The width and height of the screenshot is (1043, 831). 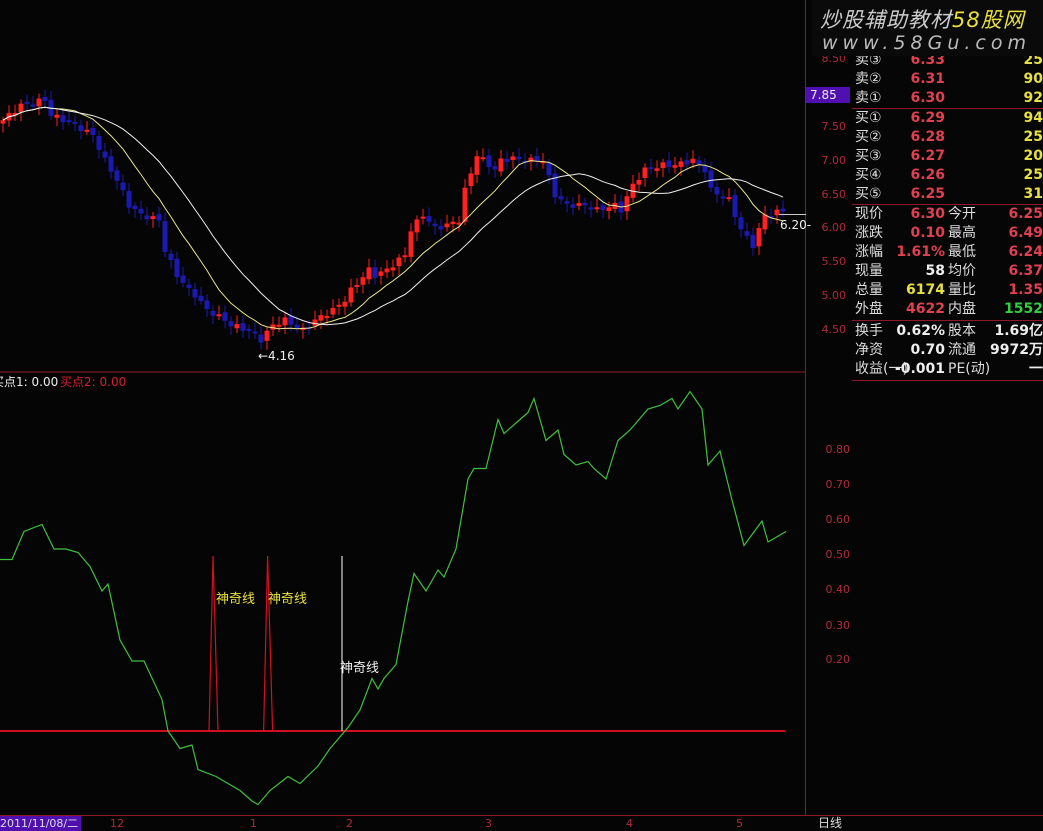 What do you see at coordinates (1016, 350) in the screenshot?
I see `info-value: 9972万` at bounding box center [1016, 350].